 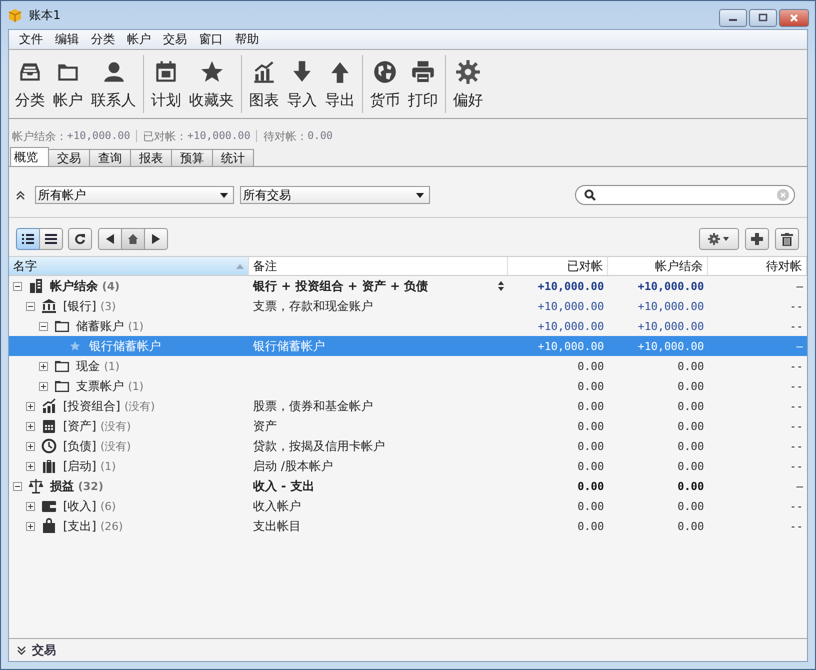 What do you see at coordinates (671, 346) in the screenshot?
I see `balance-amount: +10,000.00` at bounding box center [671, 346].